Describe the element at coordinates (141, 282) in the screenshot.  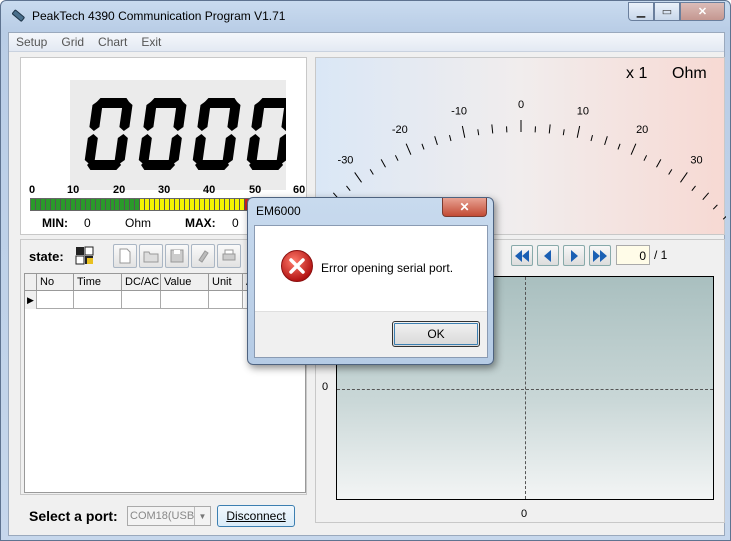
I see `column-header: DC/AC` at that location.